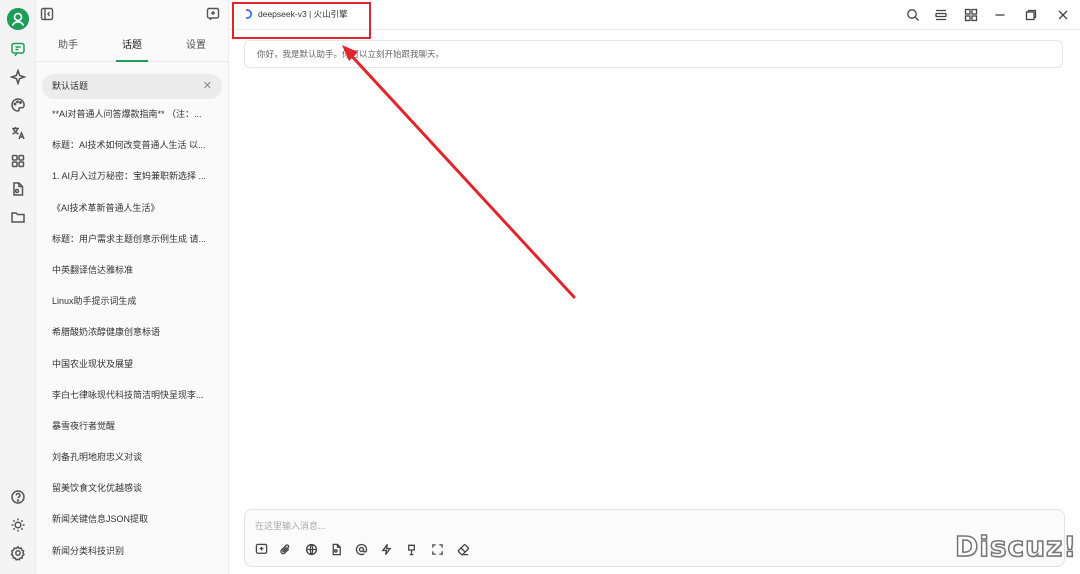 The width and height of the screenshot is (1080, 574). Describe the element at coordinates (132, 426) in the screenshot. I see `topic-item: 暴雪夜行者觉醒` at that location.